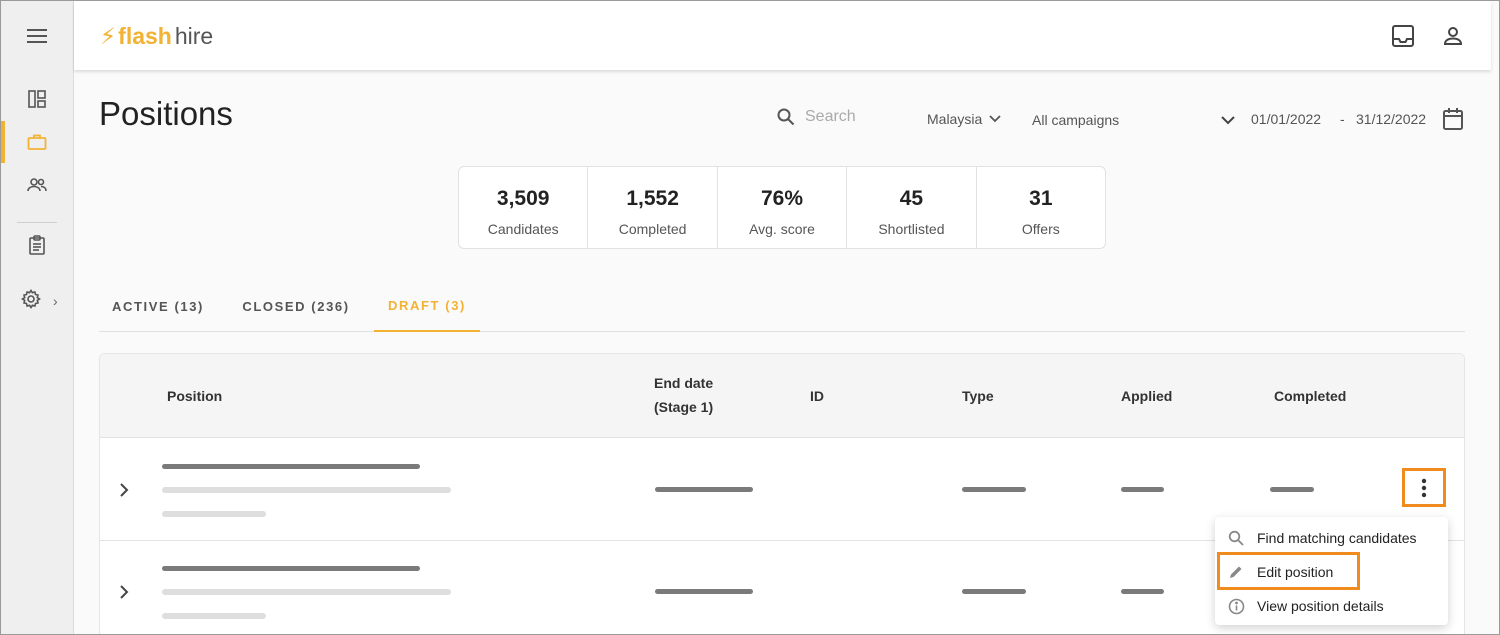 Image resolution: width=1500 pixels, height=635 pixels. What do you see at coordinates (860, 117) in the screenshot?
I see `search-input` at bounding box center [860, 117].